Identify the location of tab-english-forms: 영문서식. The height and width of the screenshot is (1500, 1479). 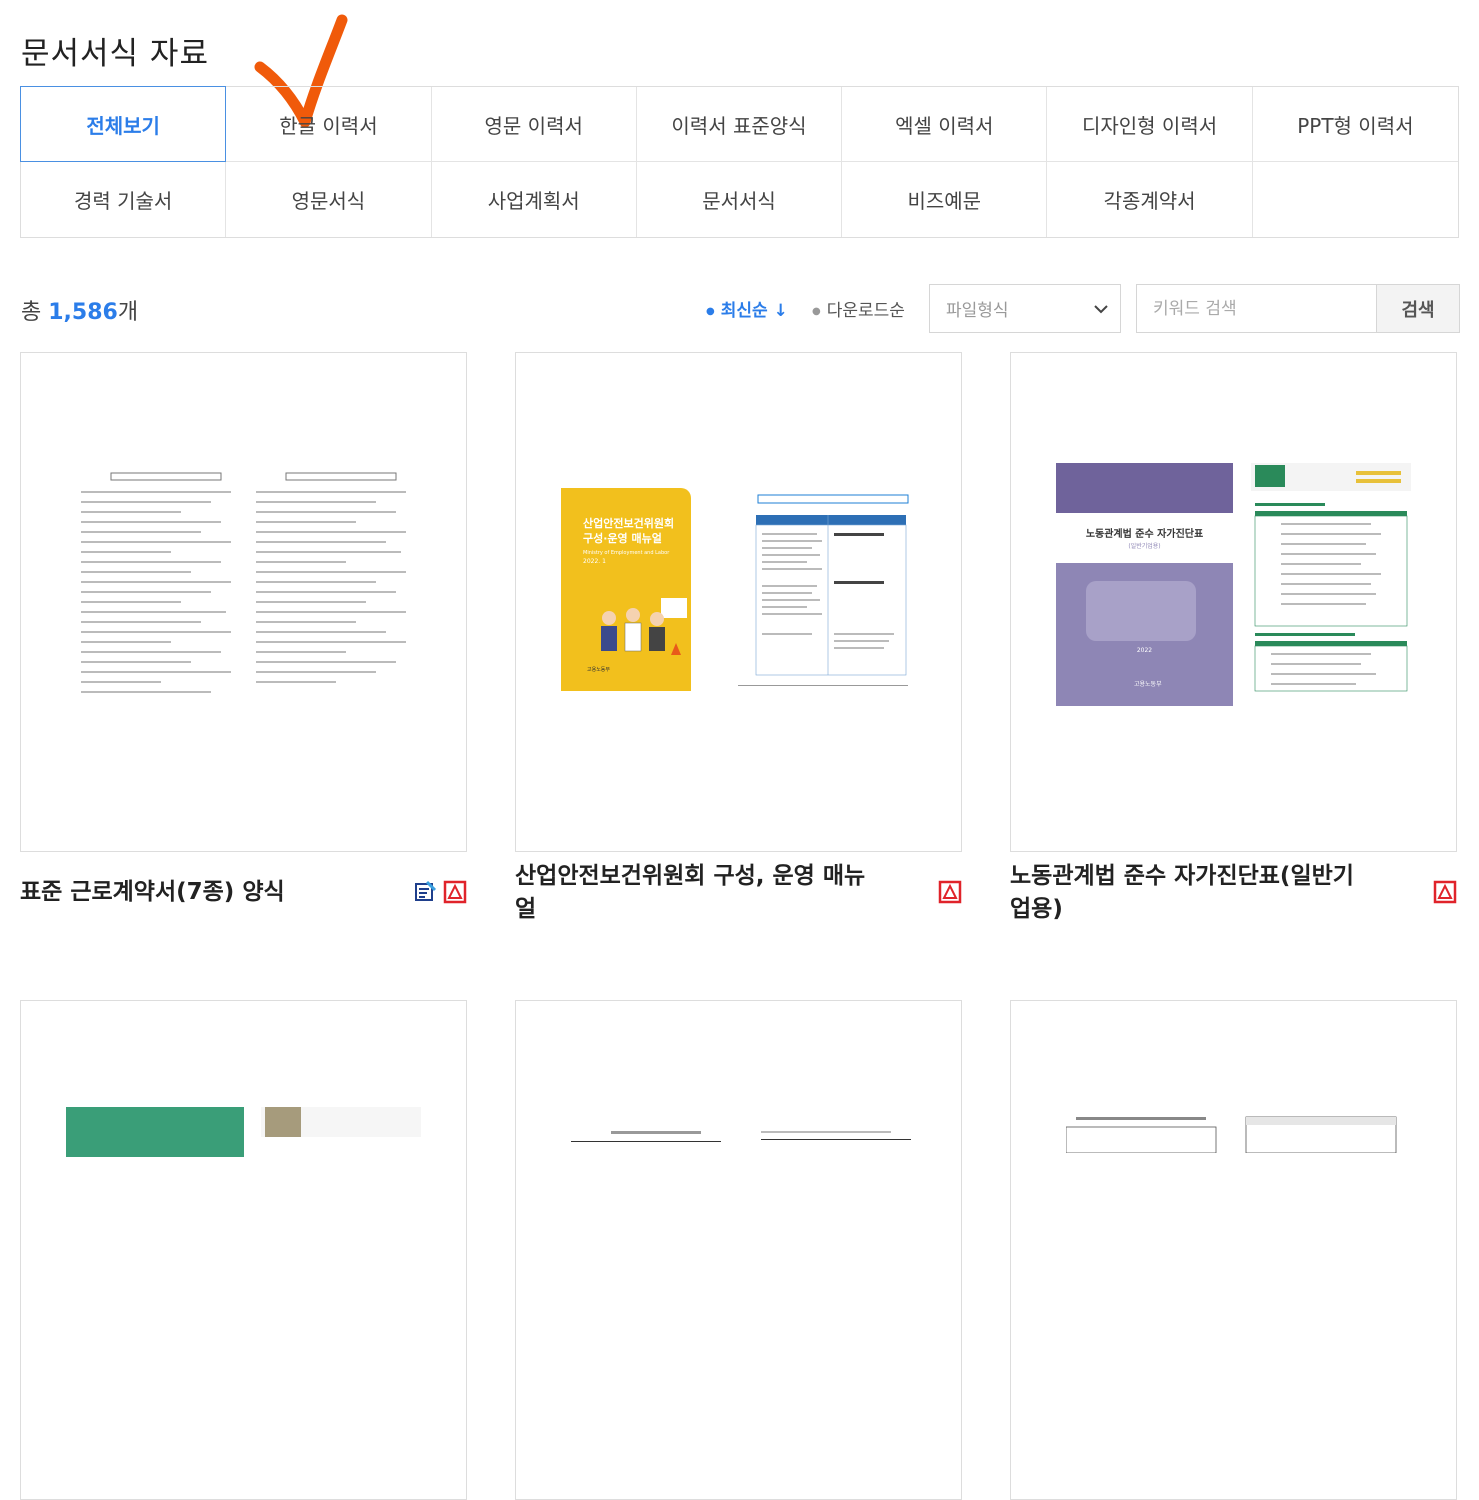
(329, 199).